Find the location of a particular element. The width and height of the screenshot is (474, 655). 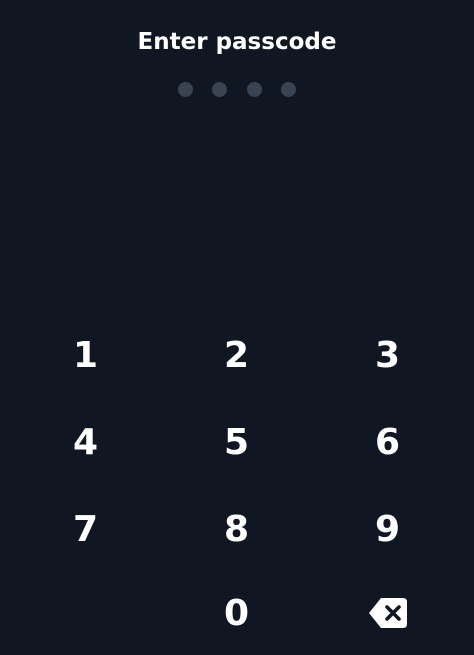

passcode-dots is located at coordinates (237, 90).